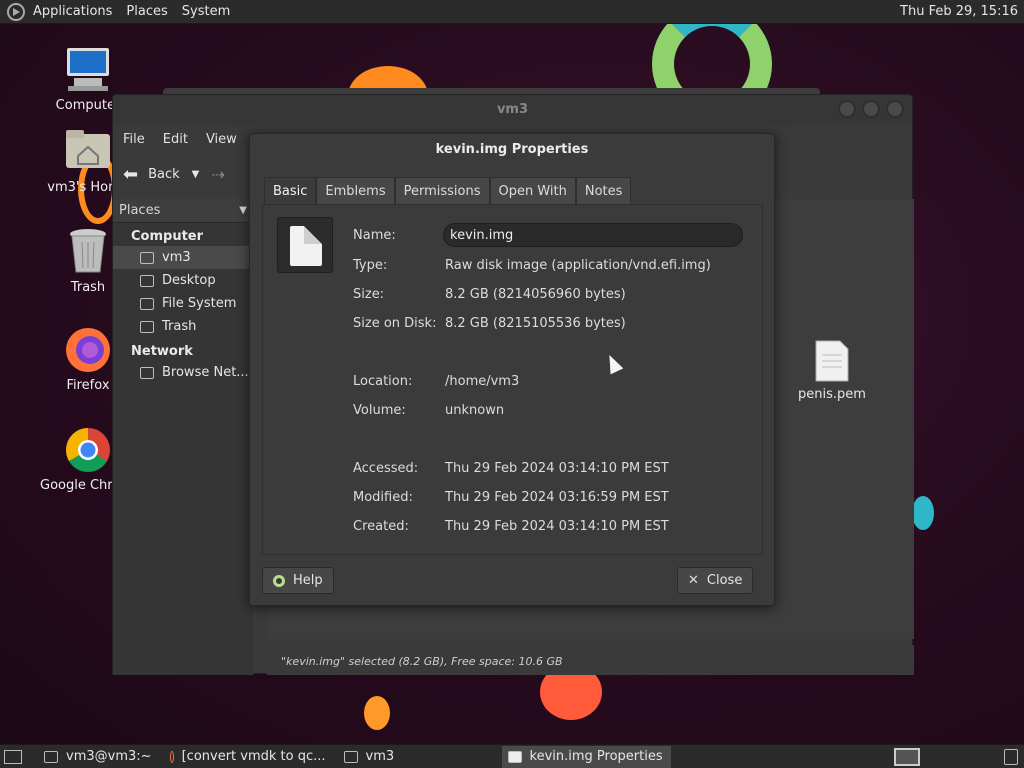  What do you see at coordinates (183, 280) in the screenshot?
I see `sidebar-item-desktop: Desktop` at bounding box center [183, 280].